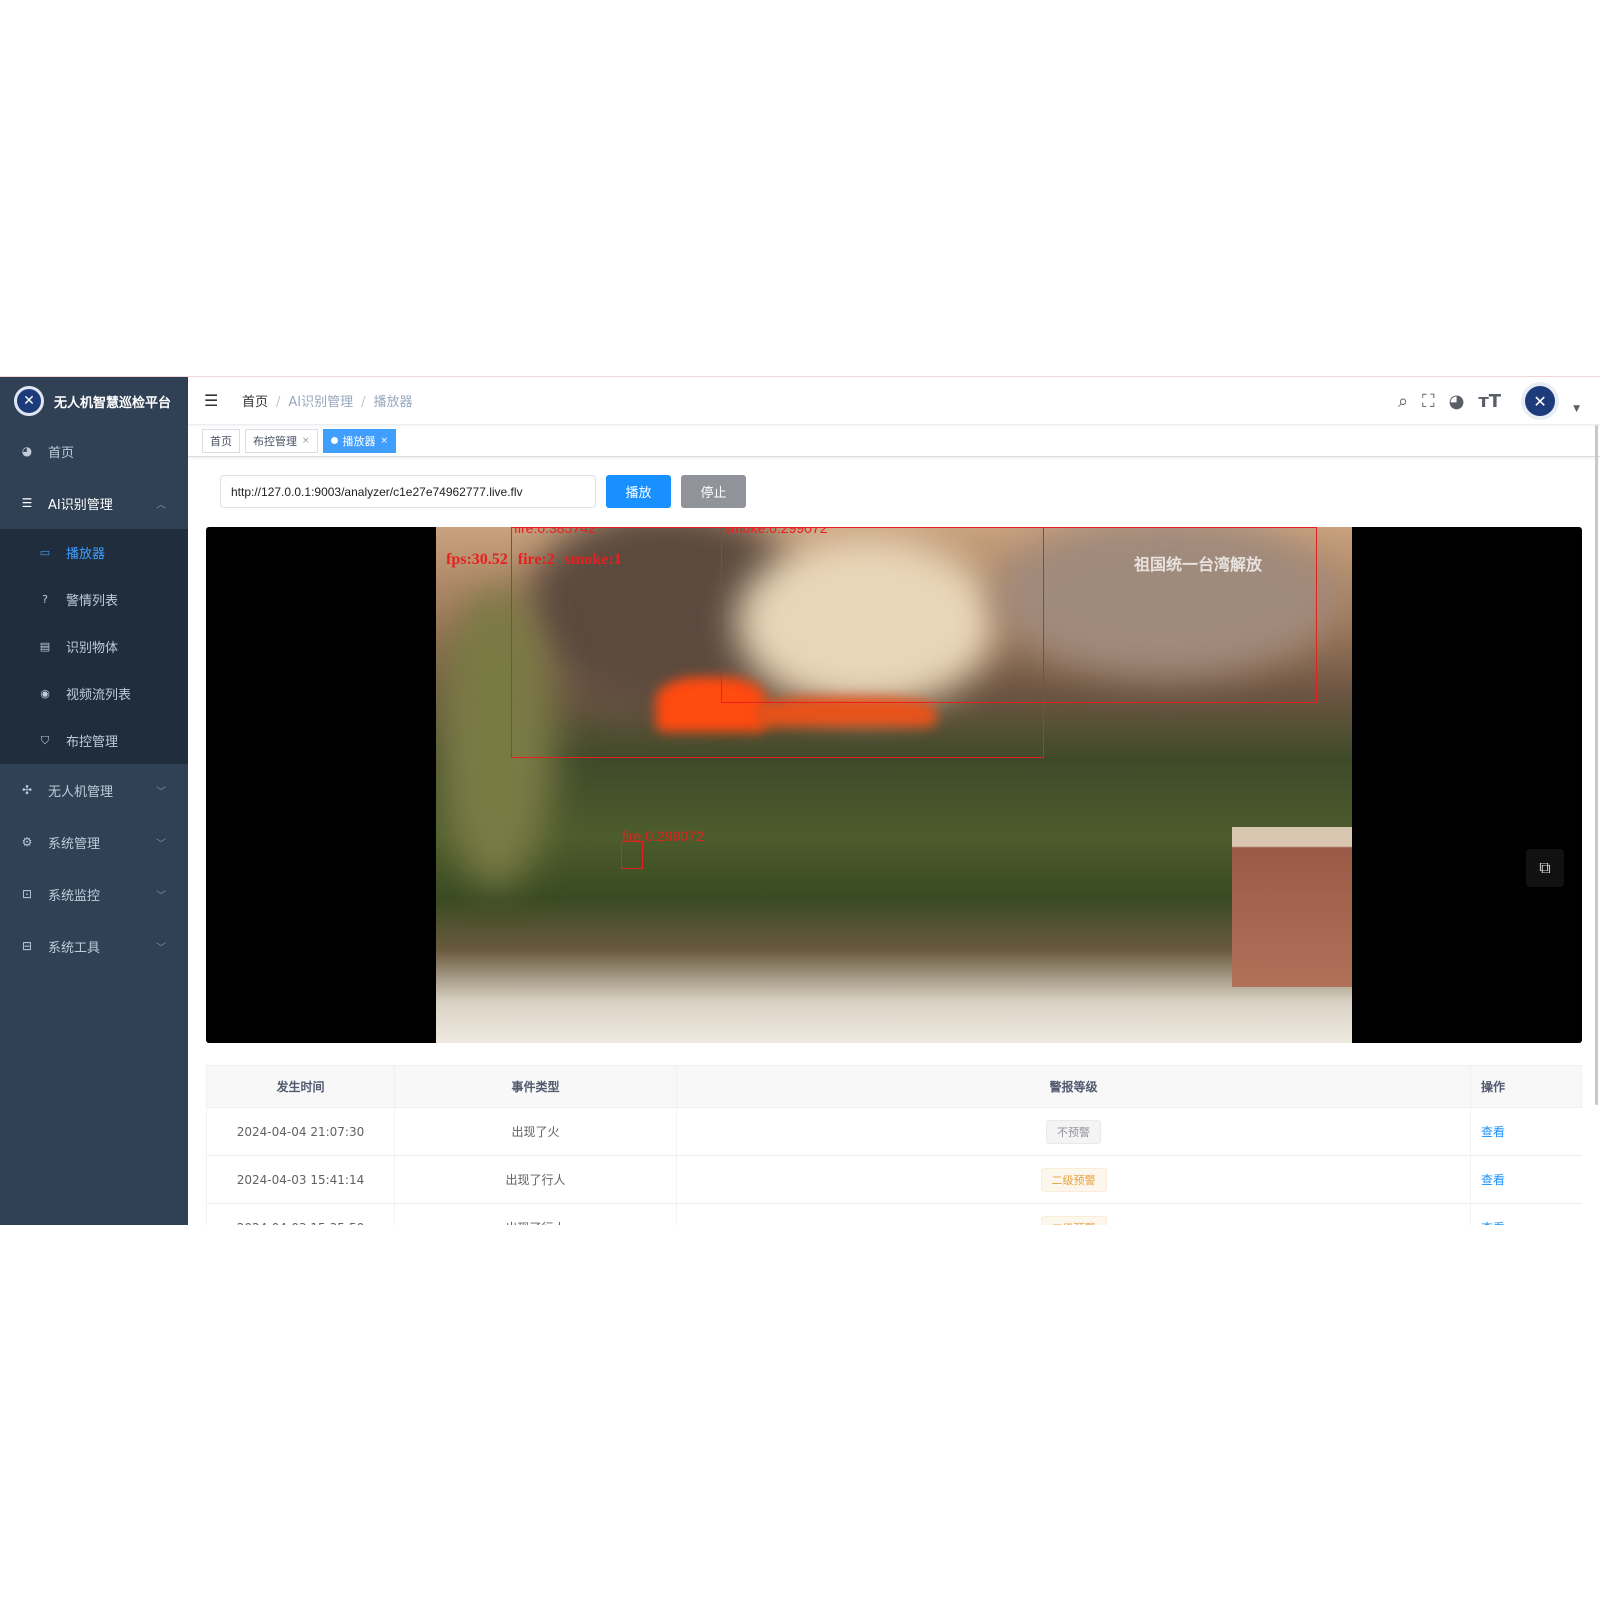 The image size is (1600, 1600). Describe the element at coordinates (1073, 1179) in the screenshot. I see `cell-level: 二级预警` at that location.